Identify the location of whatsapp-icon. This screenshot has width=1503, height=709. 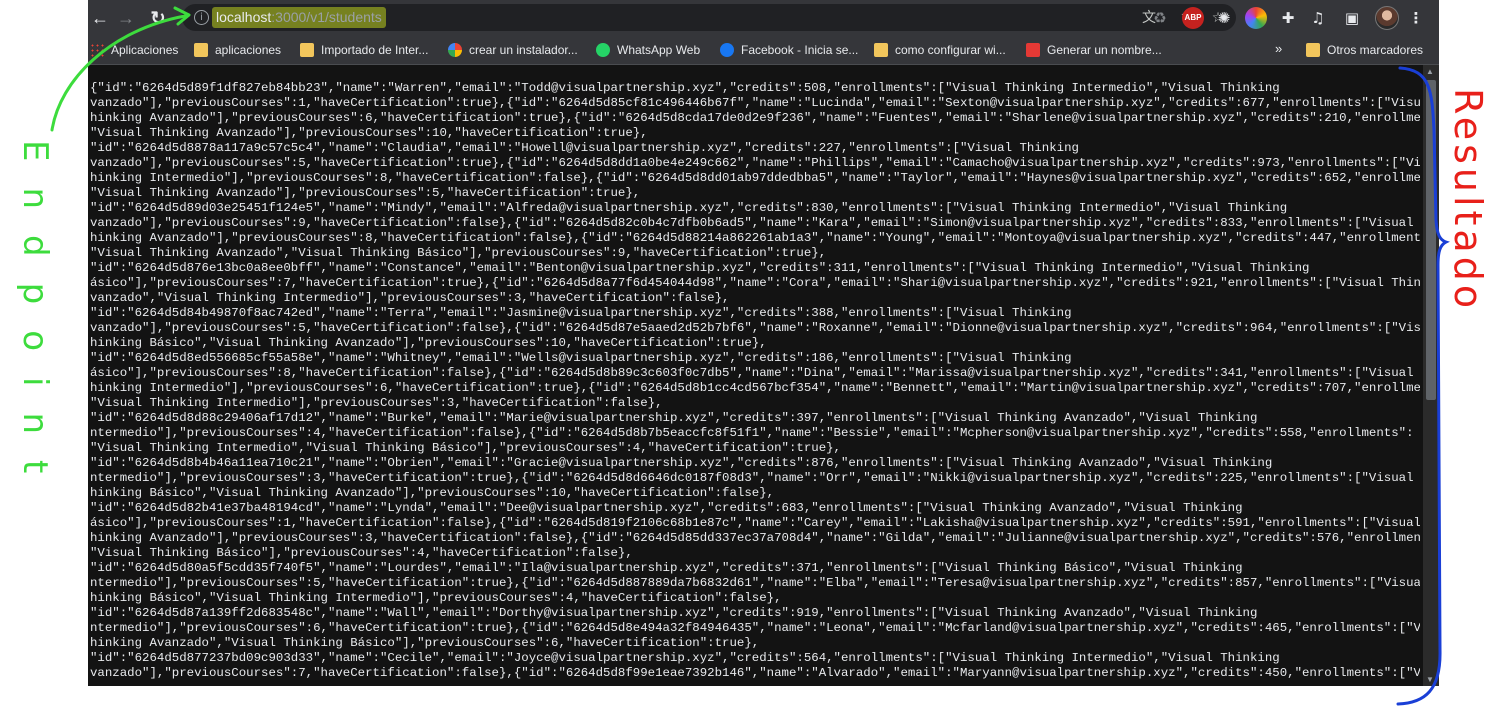
(603, 49).